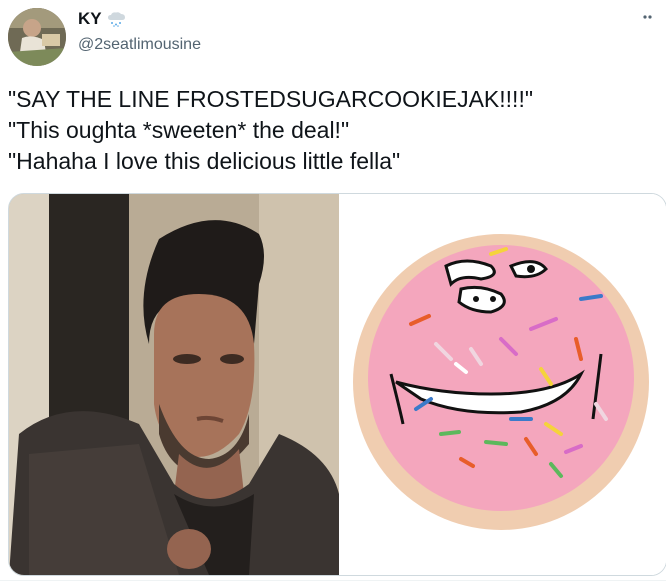 This screenshot has width=666, height=586. Describe the element at coordinates (641, 17) in the screenshot. I see `more-options-icon` at that location.